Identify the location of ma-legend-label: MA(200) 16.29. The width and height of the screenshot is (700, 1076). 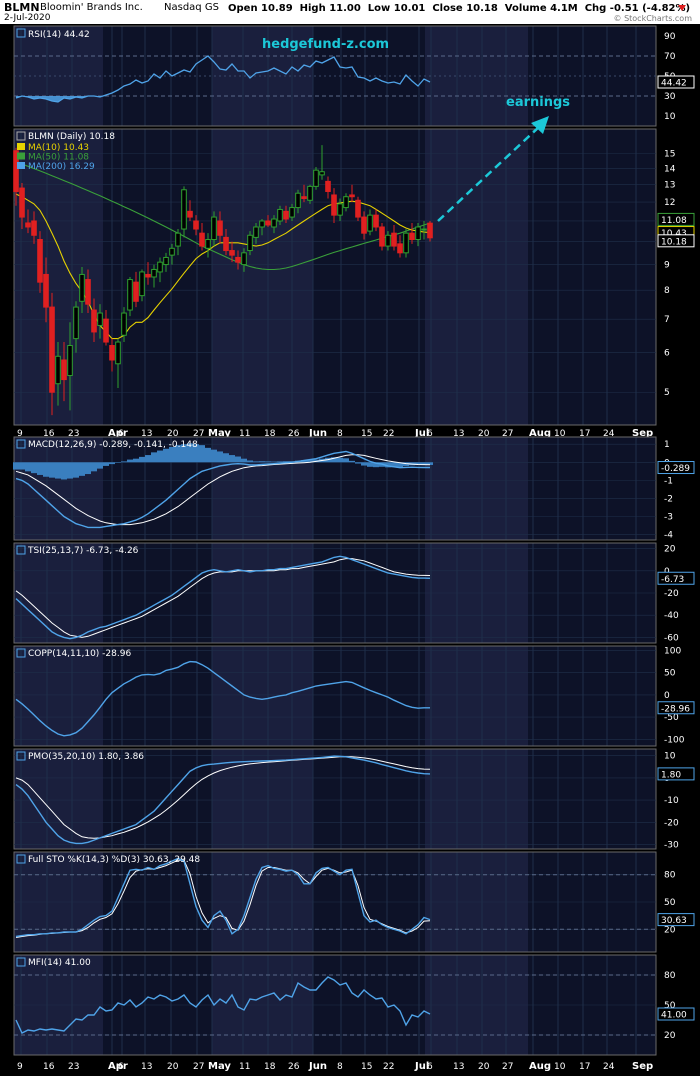
(61, 167).